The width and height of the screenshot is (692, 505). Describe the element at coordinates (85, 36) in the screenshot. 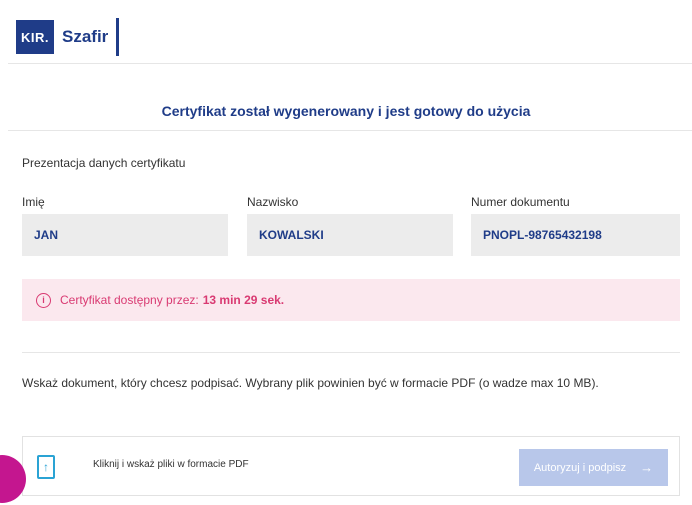

I see `szafir-logo-text: Szafir` at that location.